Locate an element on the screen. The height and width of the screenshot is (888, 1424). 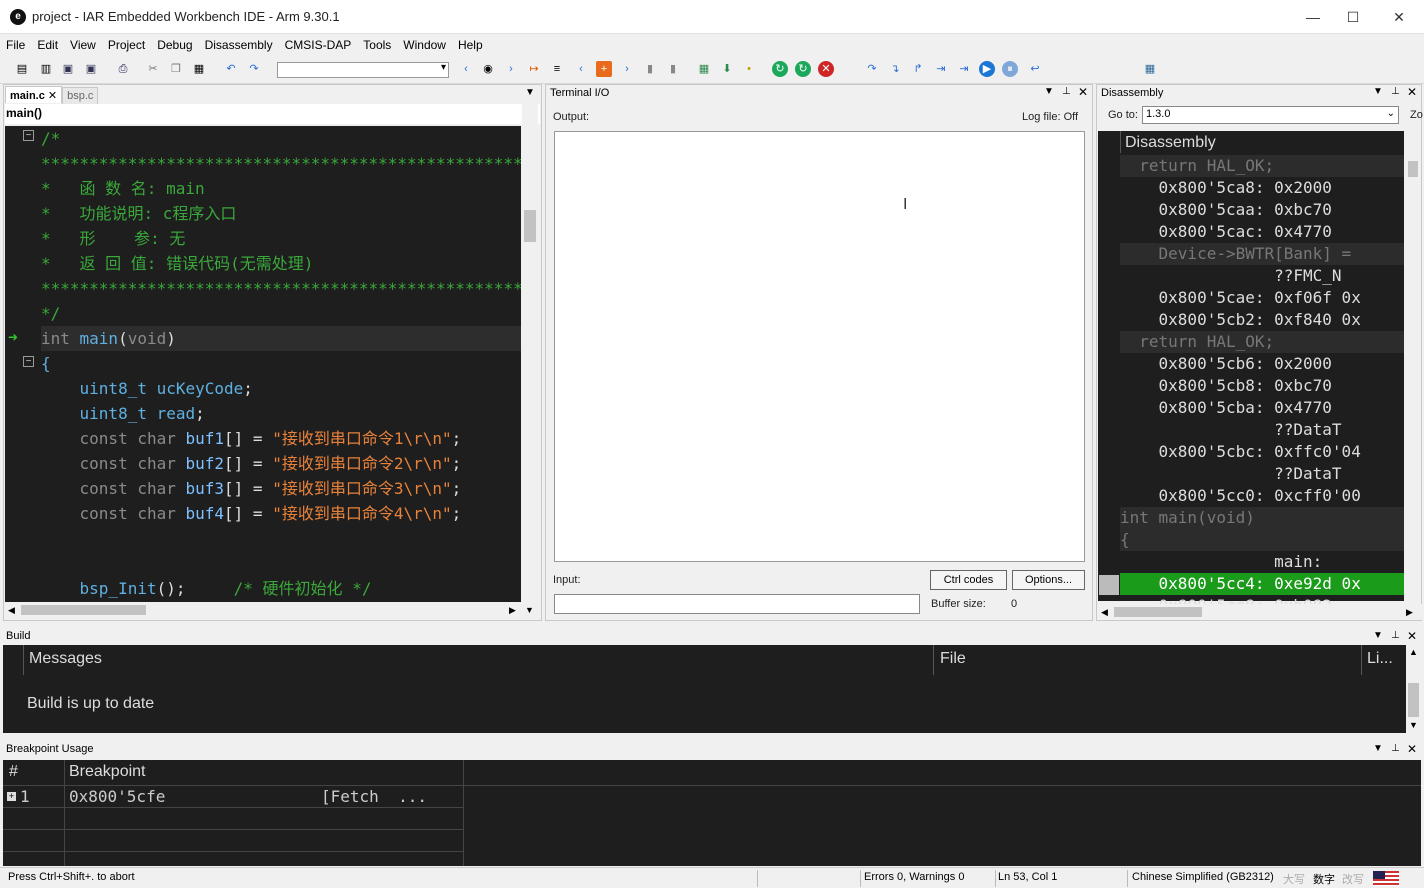
code-line: { is located at coordinates (281, 363).